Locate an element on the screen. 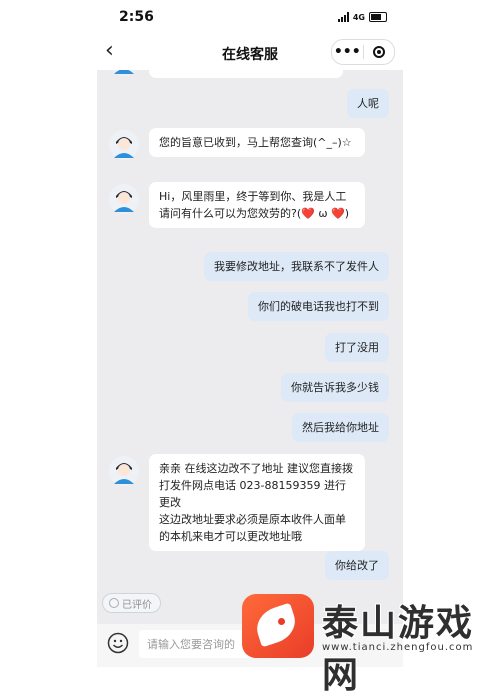  close-target-button is located at coordinates (379, 52).